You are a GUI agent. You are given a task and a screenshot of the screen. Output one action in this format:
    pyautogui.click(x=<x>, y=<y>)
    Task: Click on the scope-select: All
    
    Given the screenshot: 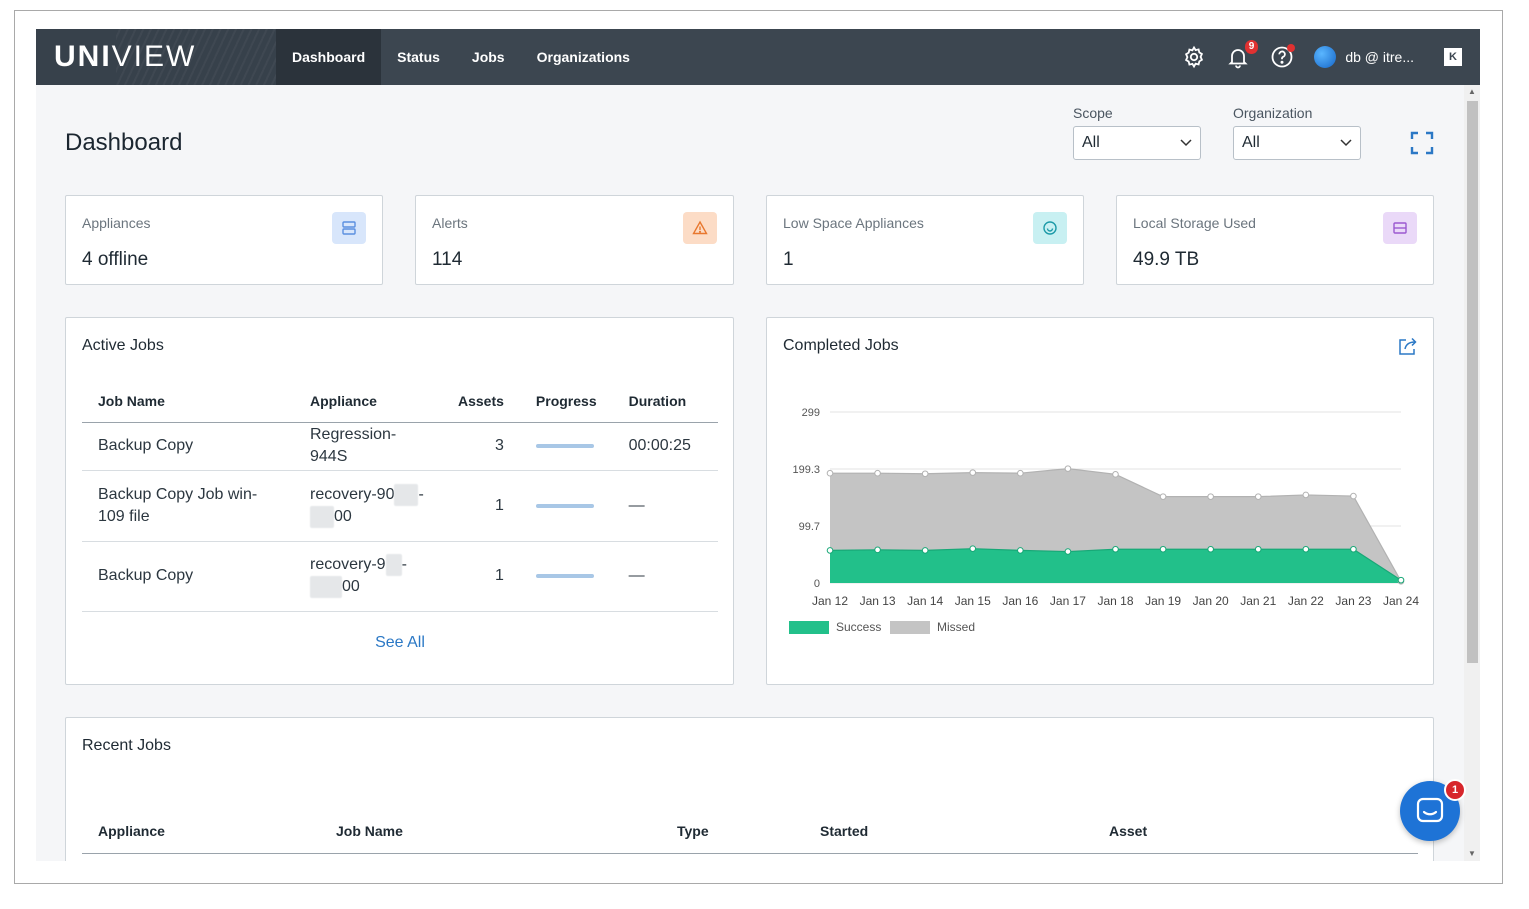 What is the action you would take?
    pyautogui.click(x=1137, y=143)
    